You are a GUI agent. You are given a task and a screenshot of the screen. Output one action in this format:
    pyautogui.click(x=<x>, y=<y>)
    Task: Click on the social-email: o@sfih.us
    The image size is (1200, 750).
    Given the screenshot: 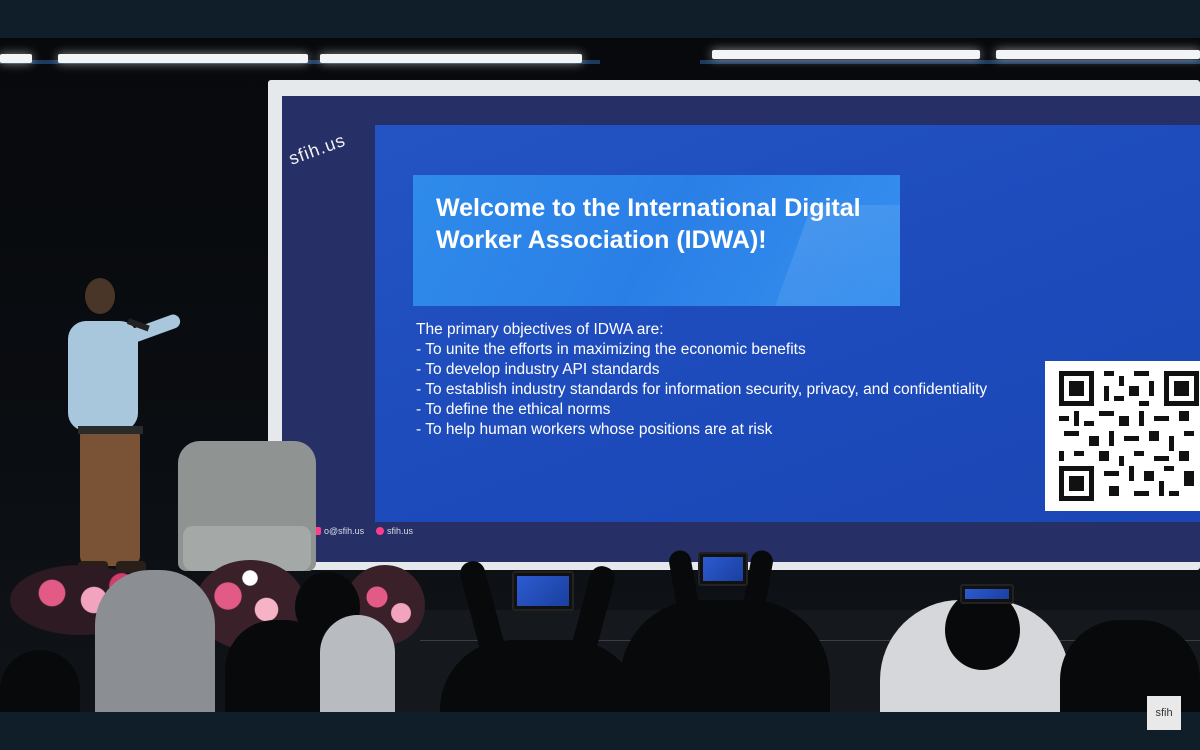 What is the action you would take?
    pyautogui.click(x=338, y=531)
    